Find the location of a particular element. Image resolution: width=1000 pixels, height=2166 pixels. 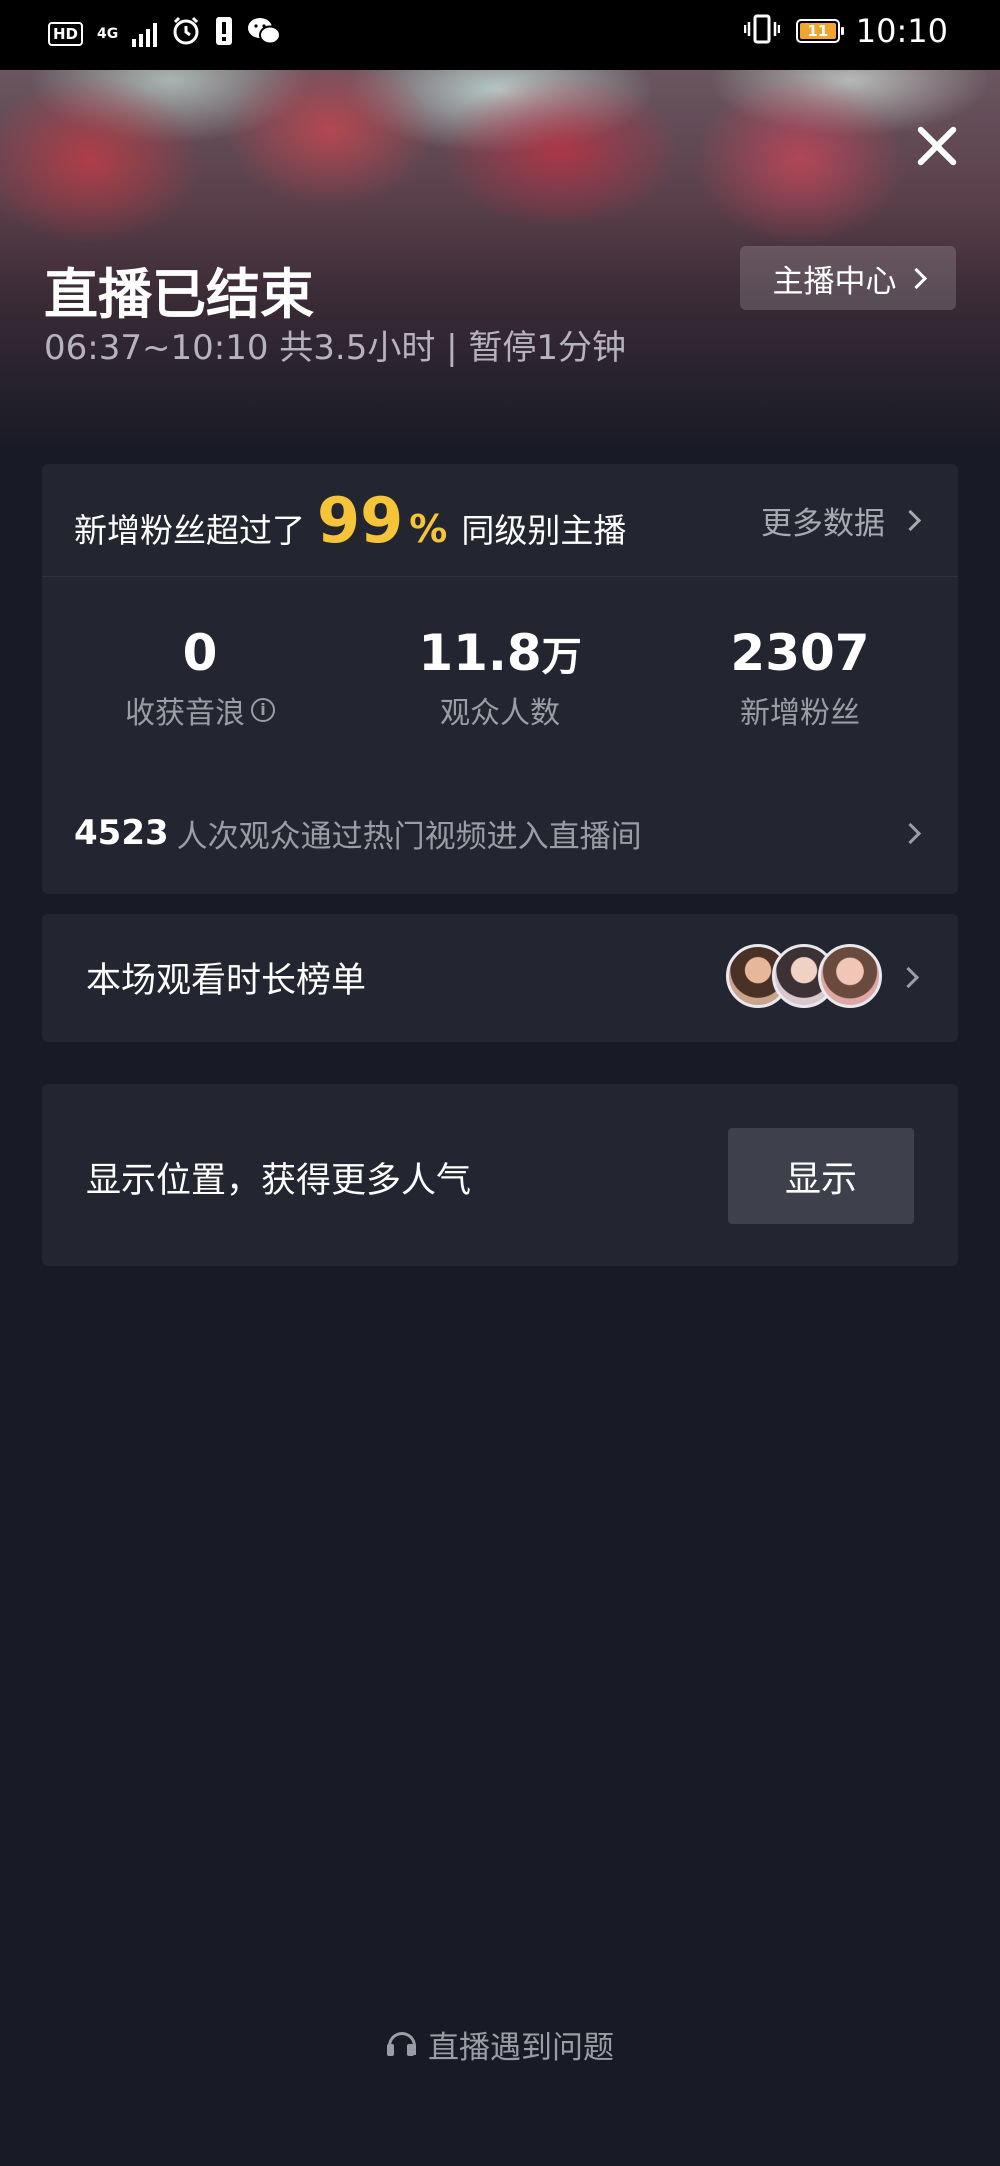

location-label: 显示位置，获得更多人气 is located at coordinates (279, 1181).